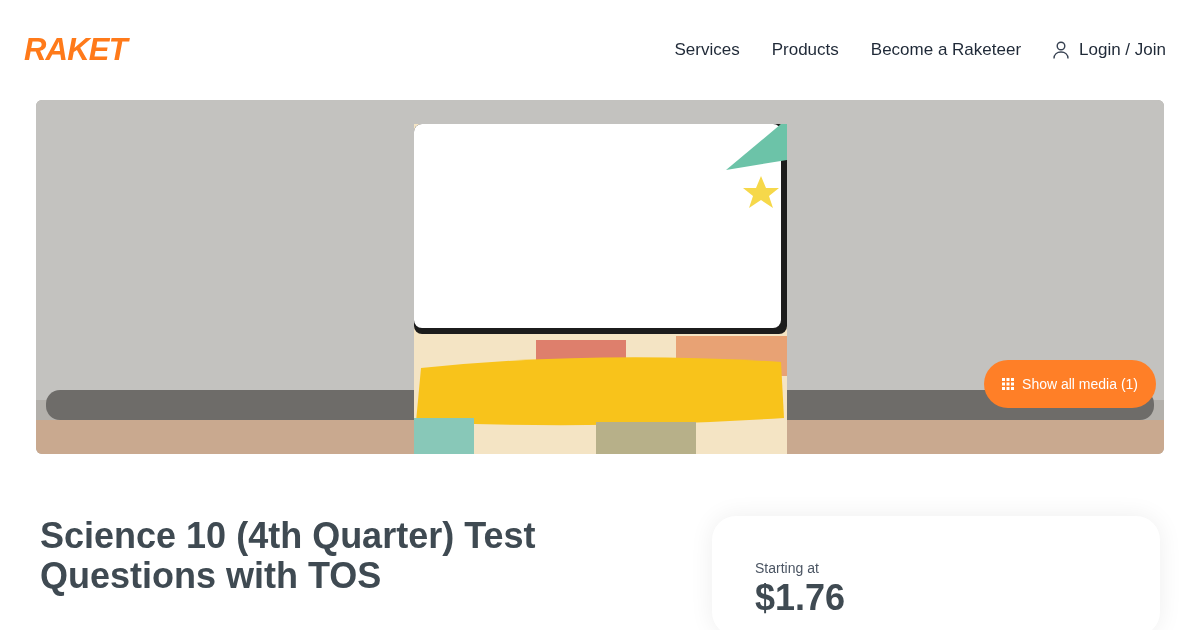 The width and height of the screenshot is (1200, 630). Describe the element at coordinates (1008, 384) in the screenshot. I see `grid-icon` at that location.